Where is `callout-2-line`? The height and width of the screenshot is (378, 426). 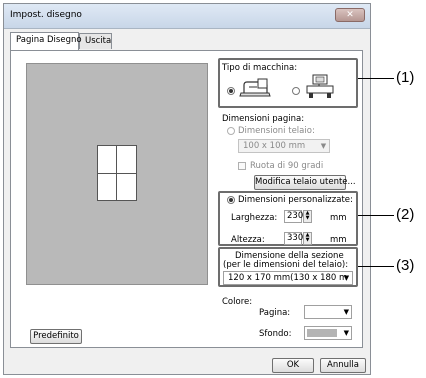 callout-2-line is located at coordinates (376, 215).